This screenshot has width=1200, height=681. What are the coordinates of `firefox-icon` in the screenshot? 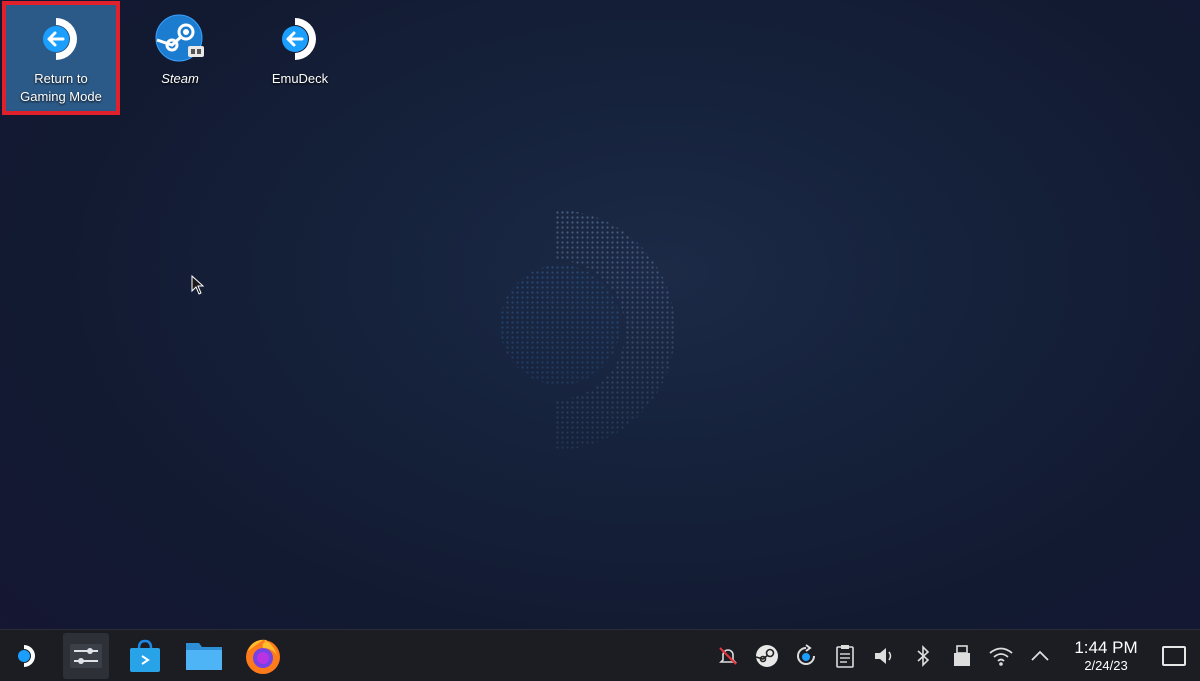 It's located at (263, 656).